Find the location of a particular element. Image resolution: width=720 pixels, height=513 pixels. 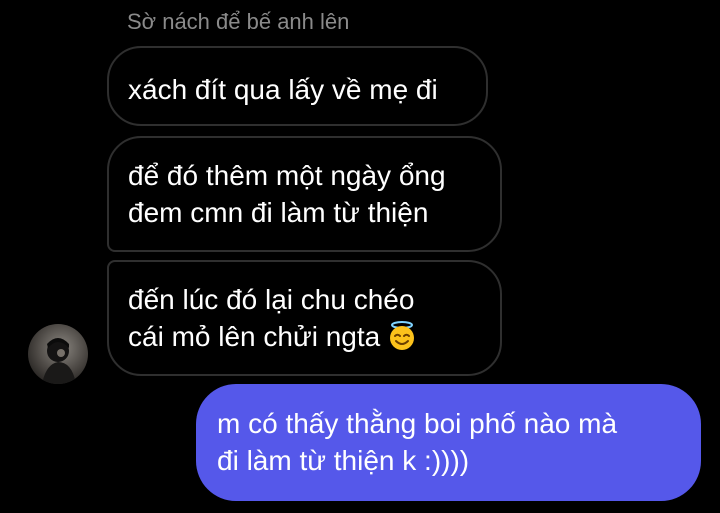

contact-avatar is located at coordinates (58, 354).